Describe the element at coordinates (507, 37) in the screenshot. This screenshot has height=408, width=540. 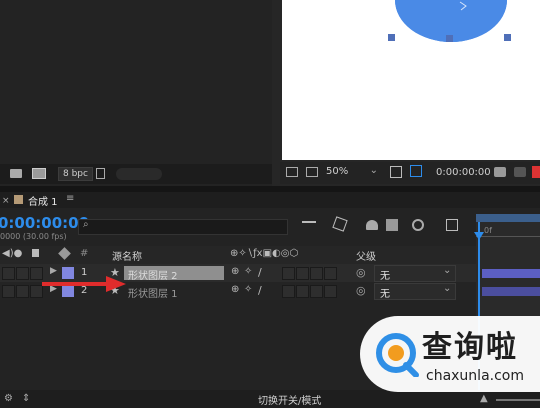
I see `shape-handle-right` at that location.